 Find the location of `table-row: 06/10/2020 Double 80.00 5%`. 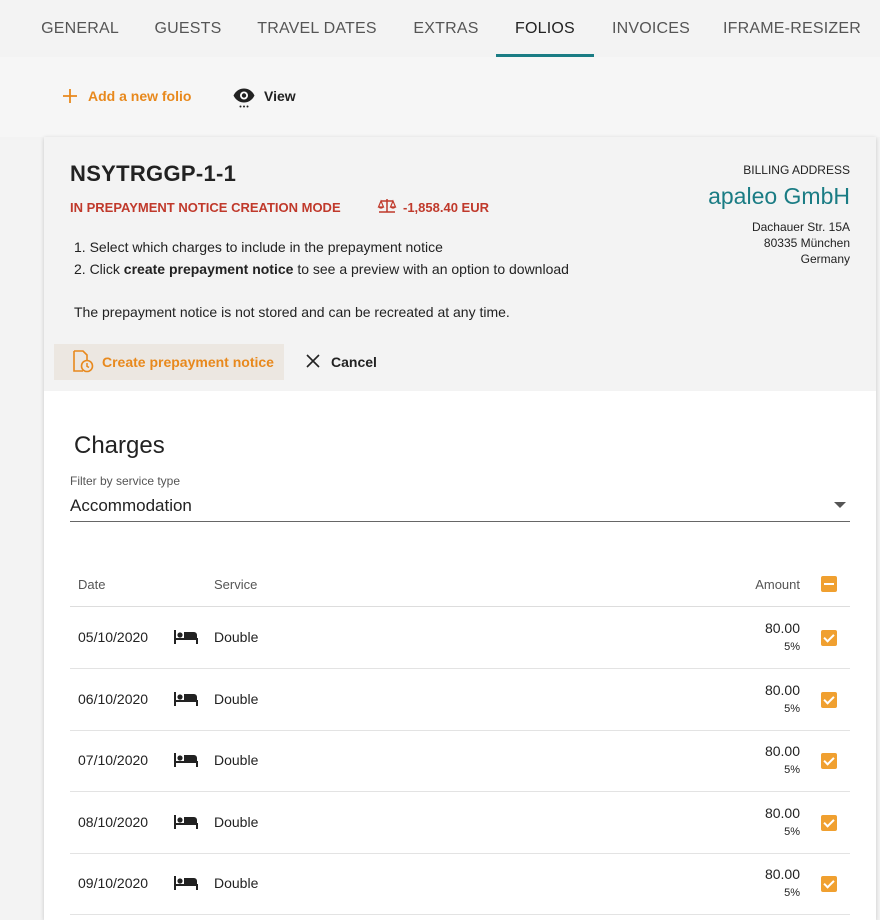

table-row: 06/10/2020 Double 80.00 5% is located at coordinates (460, 700).